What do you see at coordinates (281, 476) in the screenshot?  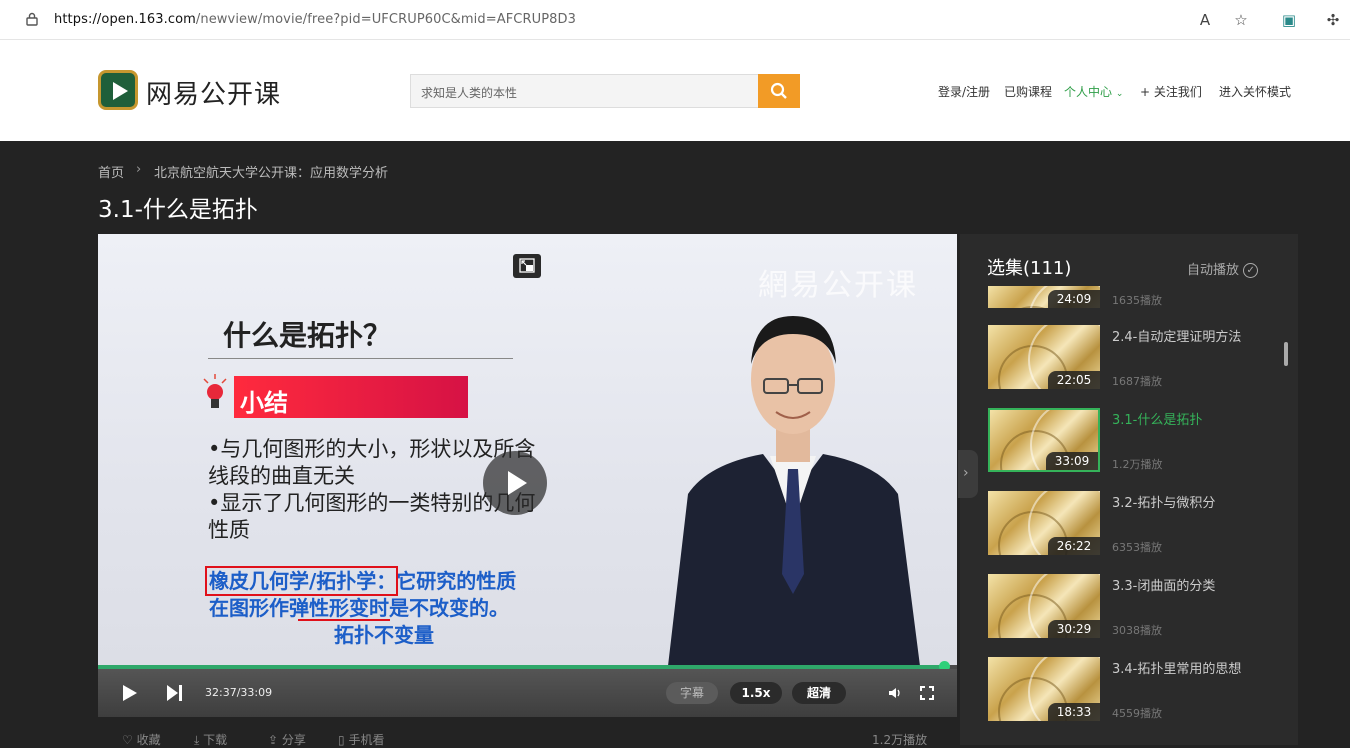 I see `slide-bullet: 线段的曲直无关` at bounding box center [281, 476].